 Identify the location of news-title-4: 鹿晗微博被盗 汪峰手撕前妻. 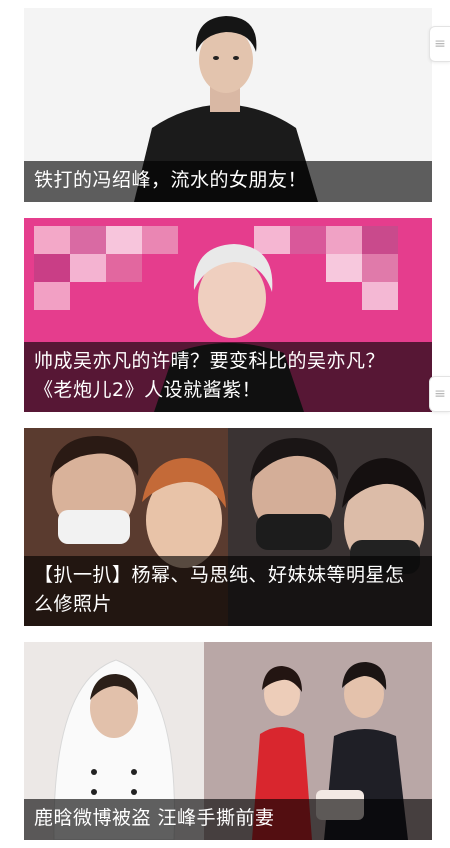
(228, 819).